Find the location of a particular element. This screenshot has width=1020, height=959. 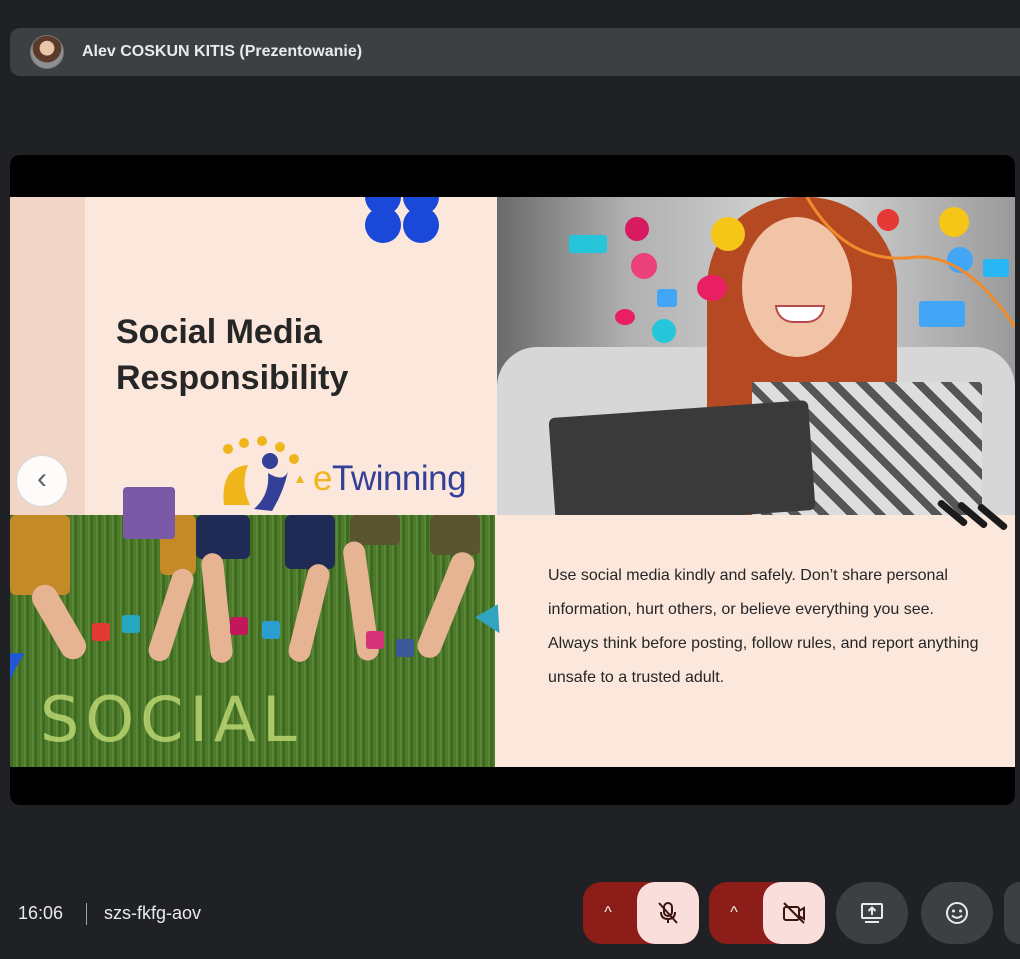

reactions-button is located at coordinates (957, 913).